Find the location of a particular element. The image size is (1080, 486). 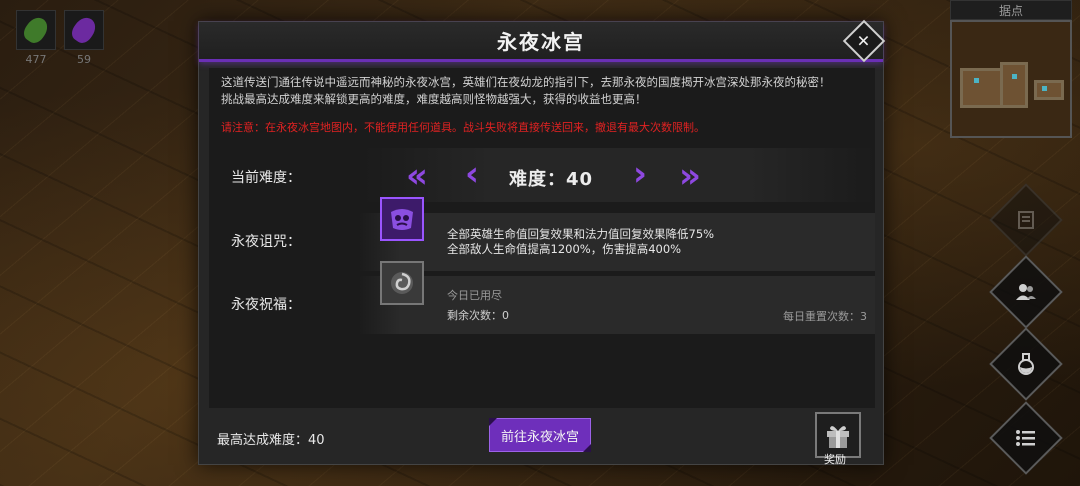

difficulty-prev-button: ‹ is located at coordinates (472, 174).